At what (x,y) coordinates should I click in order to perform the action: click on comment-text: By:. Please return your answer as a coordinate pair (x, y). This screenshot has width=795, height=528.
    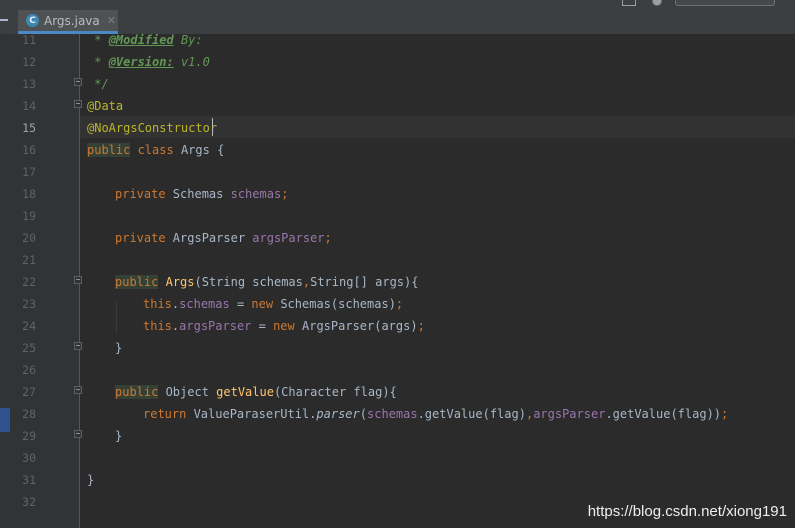
    Looking at the image, I should click on (188, 40).